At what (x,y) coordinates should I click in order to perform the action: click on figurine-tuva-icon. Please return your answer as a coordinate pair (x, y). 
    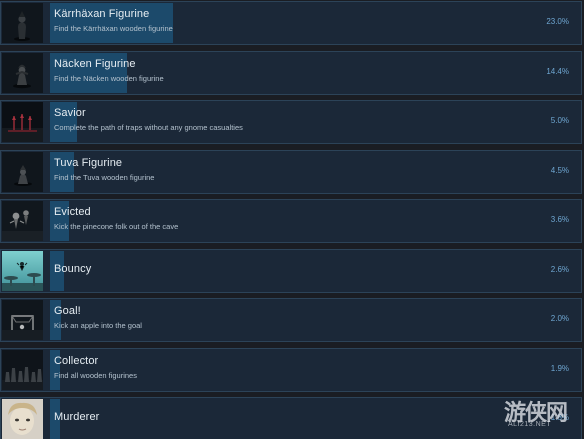
    Looking at the image, I should click on (22, 172).